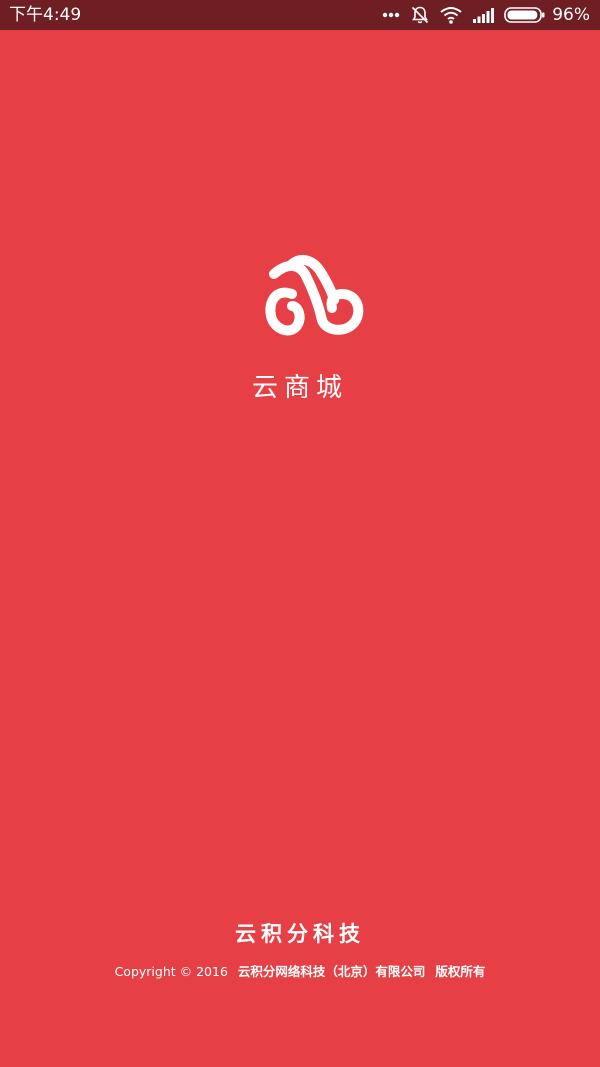 The image size is (600, 1067). Describe the element at coordinates (391, 15) in the screenshot. I see `more-dots-icon` at that location.